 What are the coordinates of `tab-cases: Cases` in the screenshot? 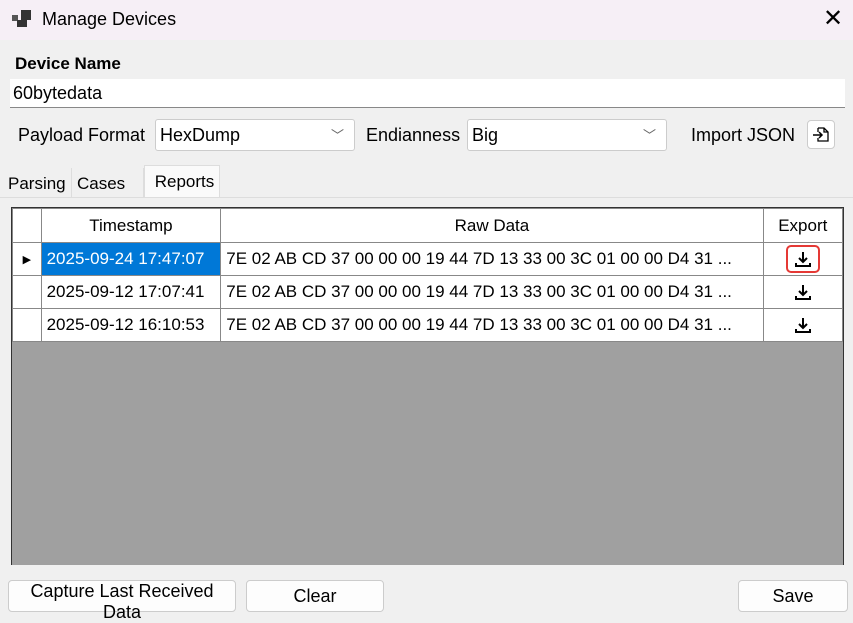 It's located at (108, 182).